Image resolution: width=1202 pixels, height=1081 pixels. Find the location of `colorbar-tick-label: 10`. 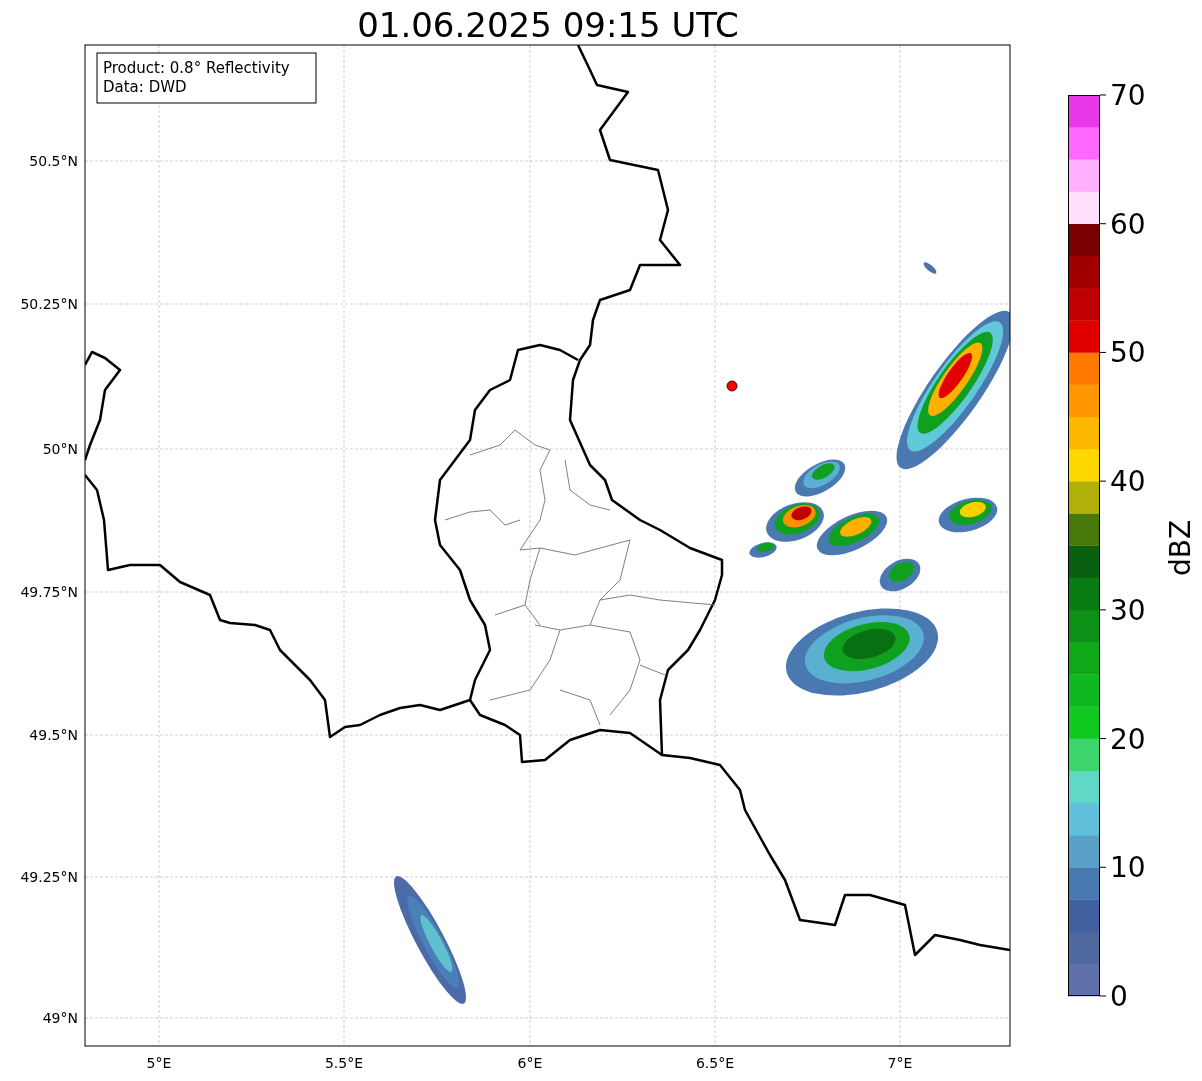

colorbar-tick-label: 10 is located at coordinates (1128, 868).